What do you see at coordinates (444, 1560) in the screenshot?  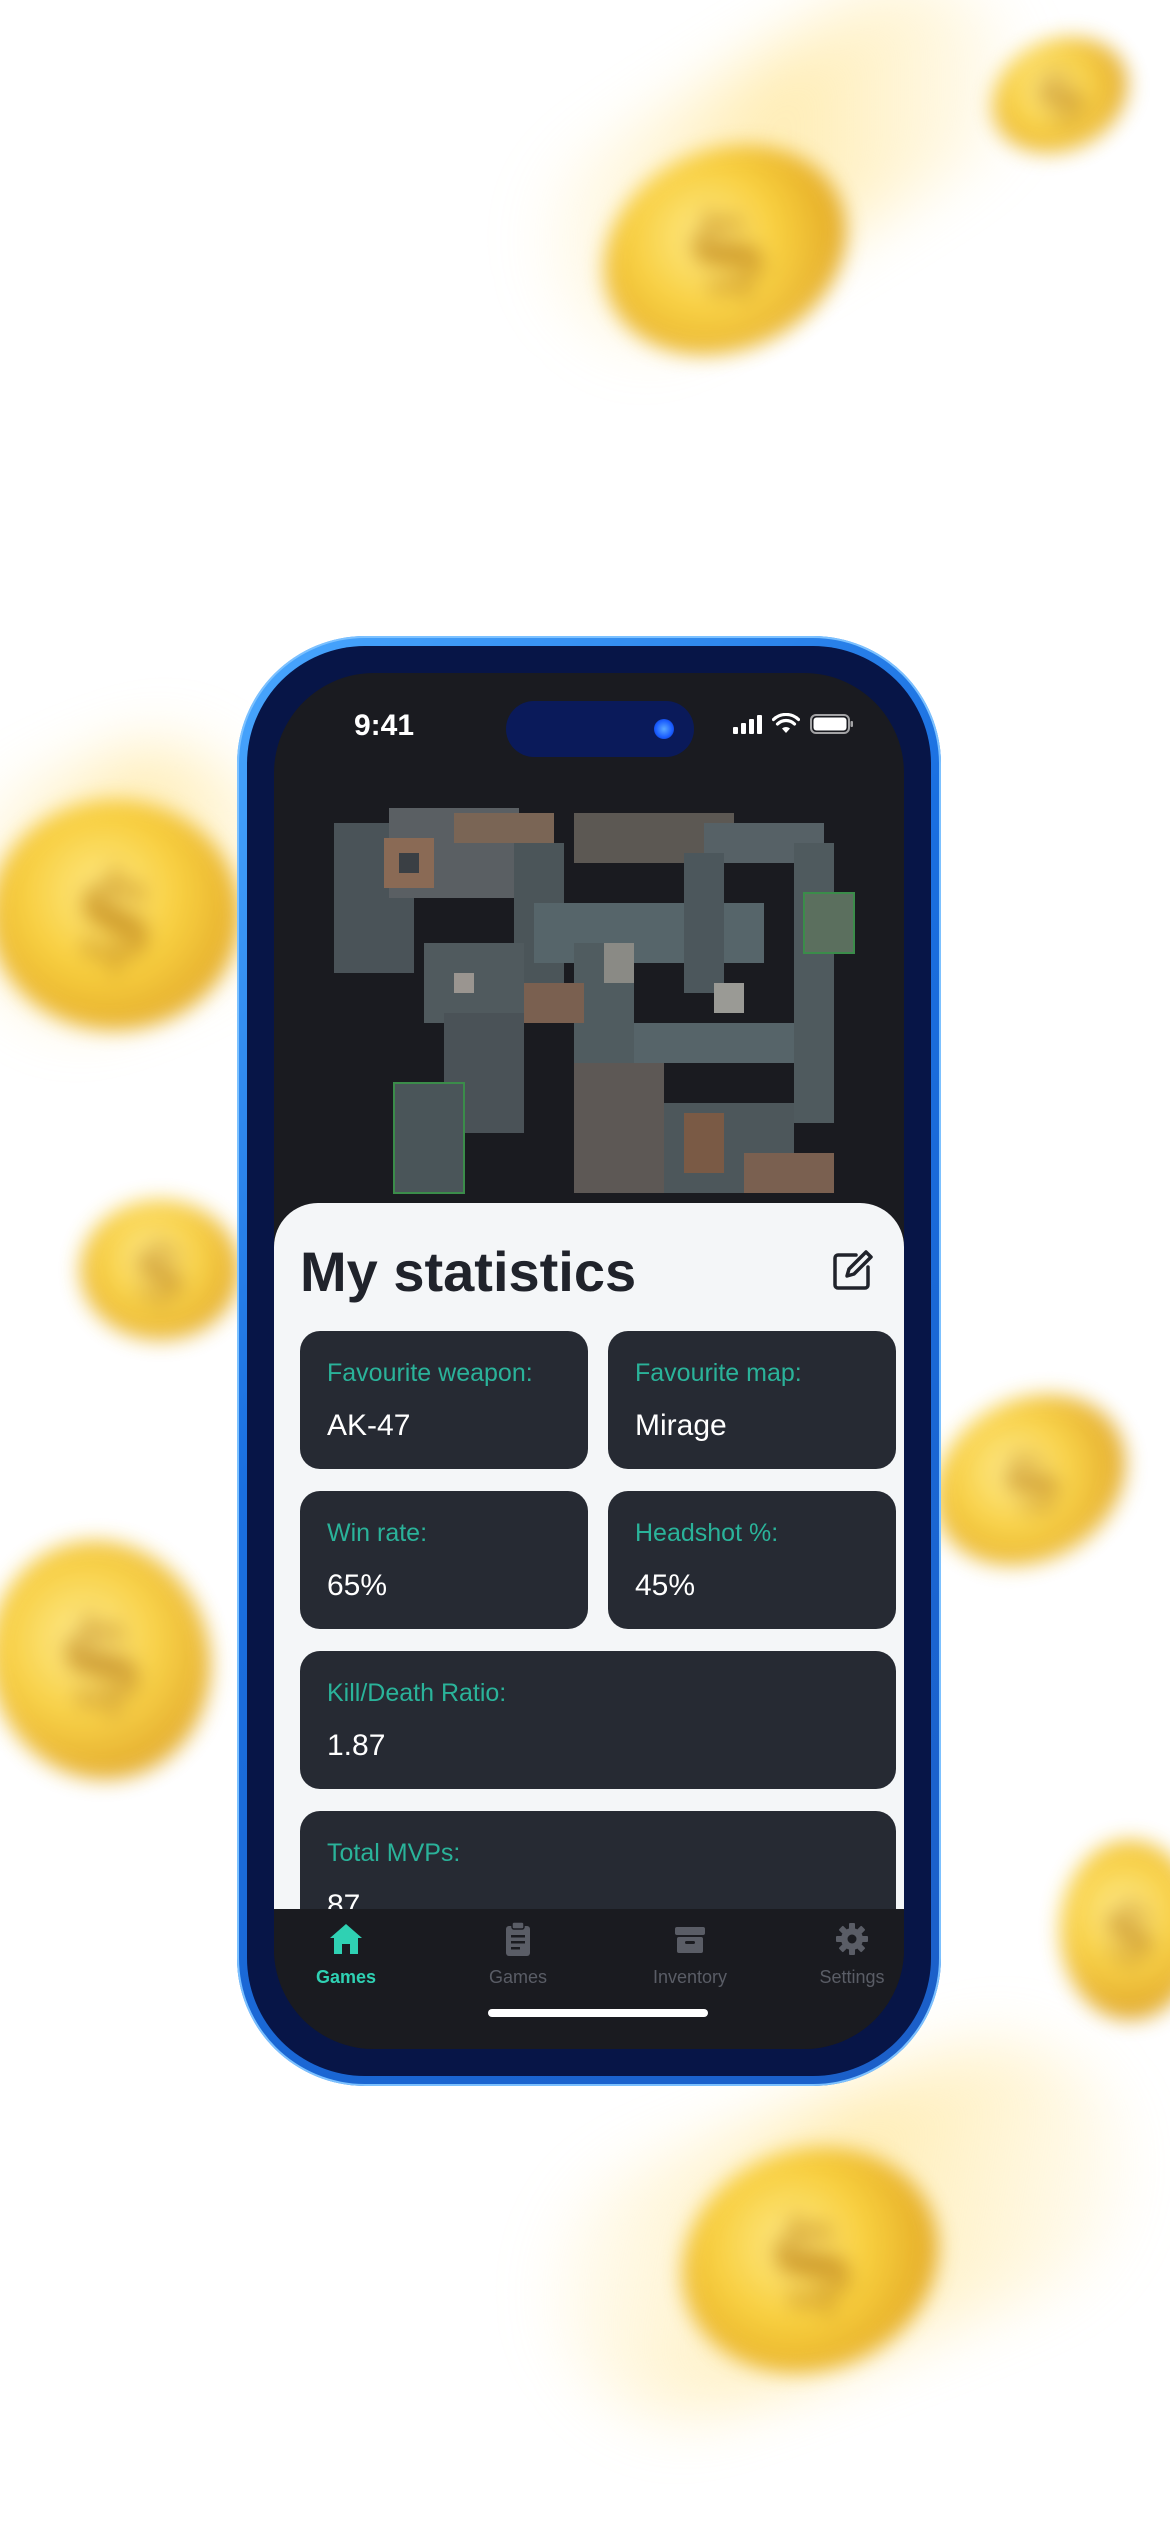 I see `stat-card-win-rate: Win rate: 65%` at bounding box center [444, 1560].